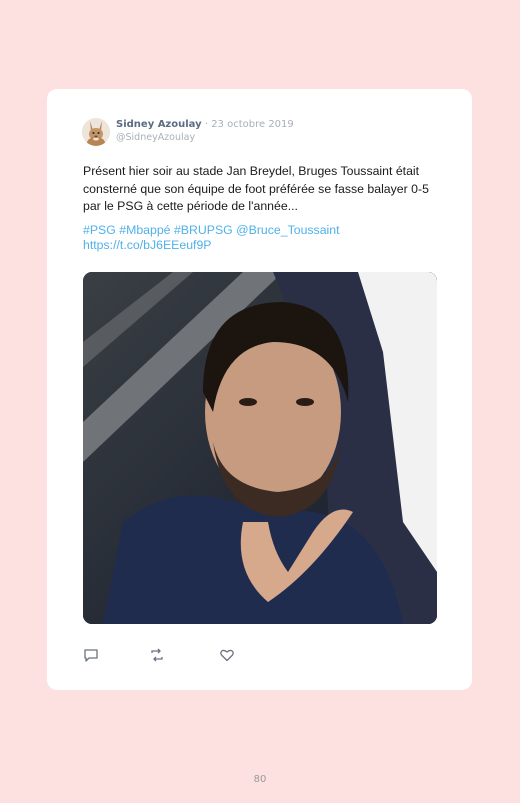 This screenshot has width=520, height=803. What do you see at coordinates (159, 124) in the screenshot?
I see `author-name: Sidney Azoulay` at bounding box center [159, 124].